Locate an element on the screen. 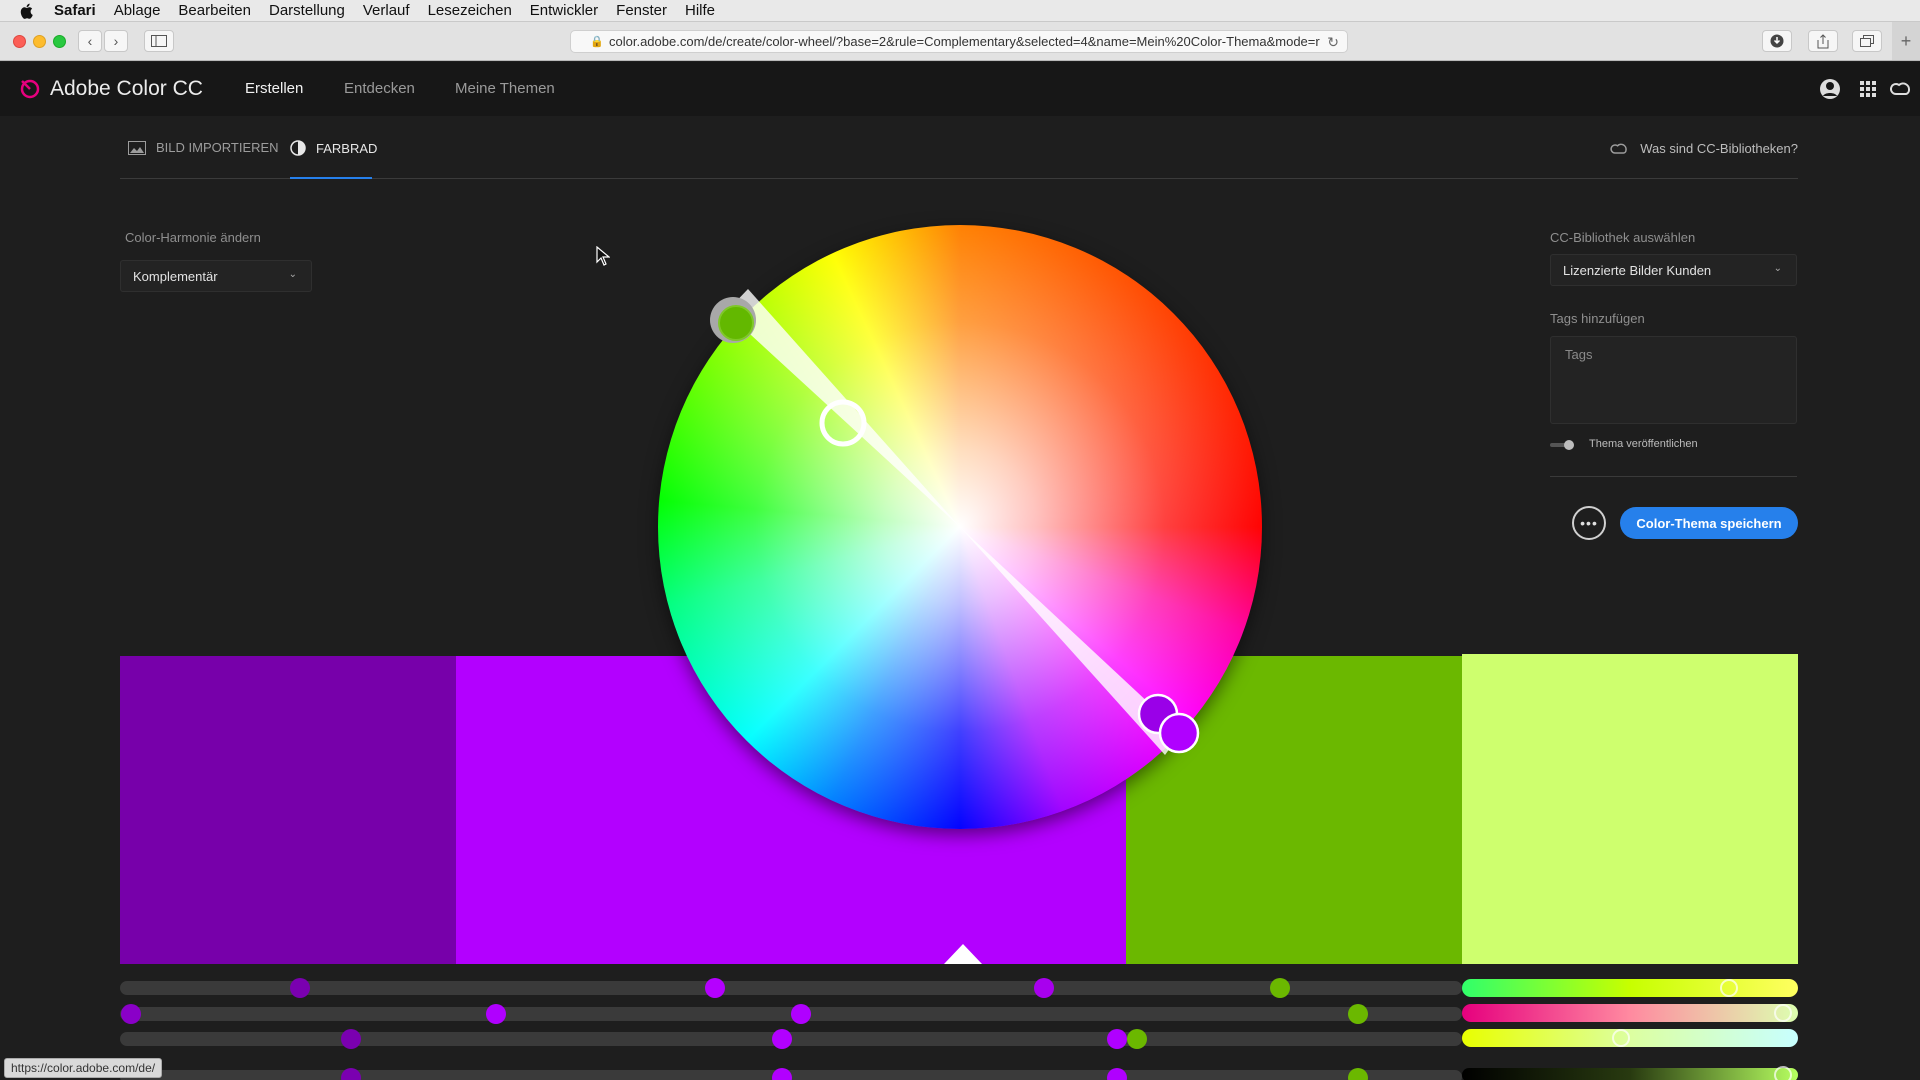 Image resolution: width=1920 pixels, height=1080 pixels. menu-ablage: Ablage is located at coordinates (137, 10).